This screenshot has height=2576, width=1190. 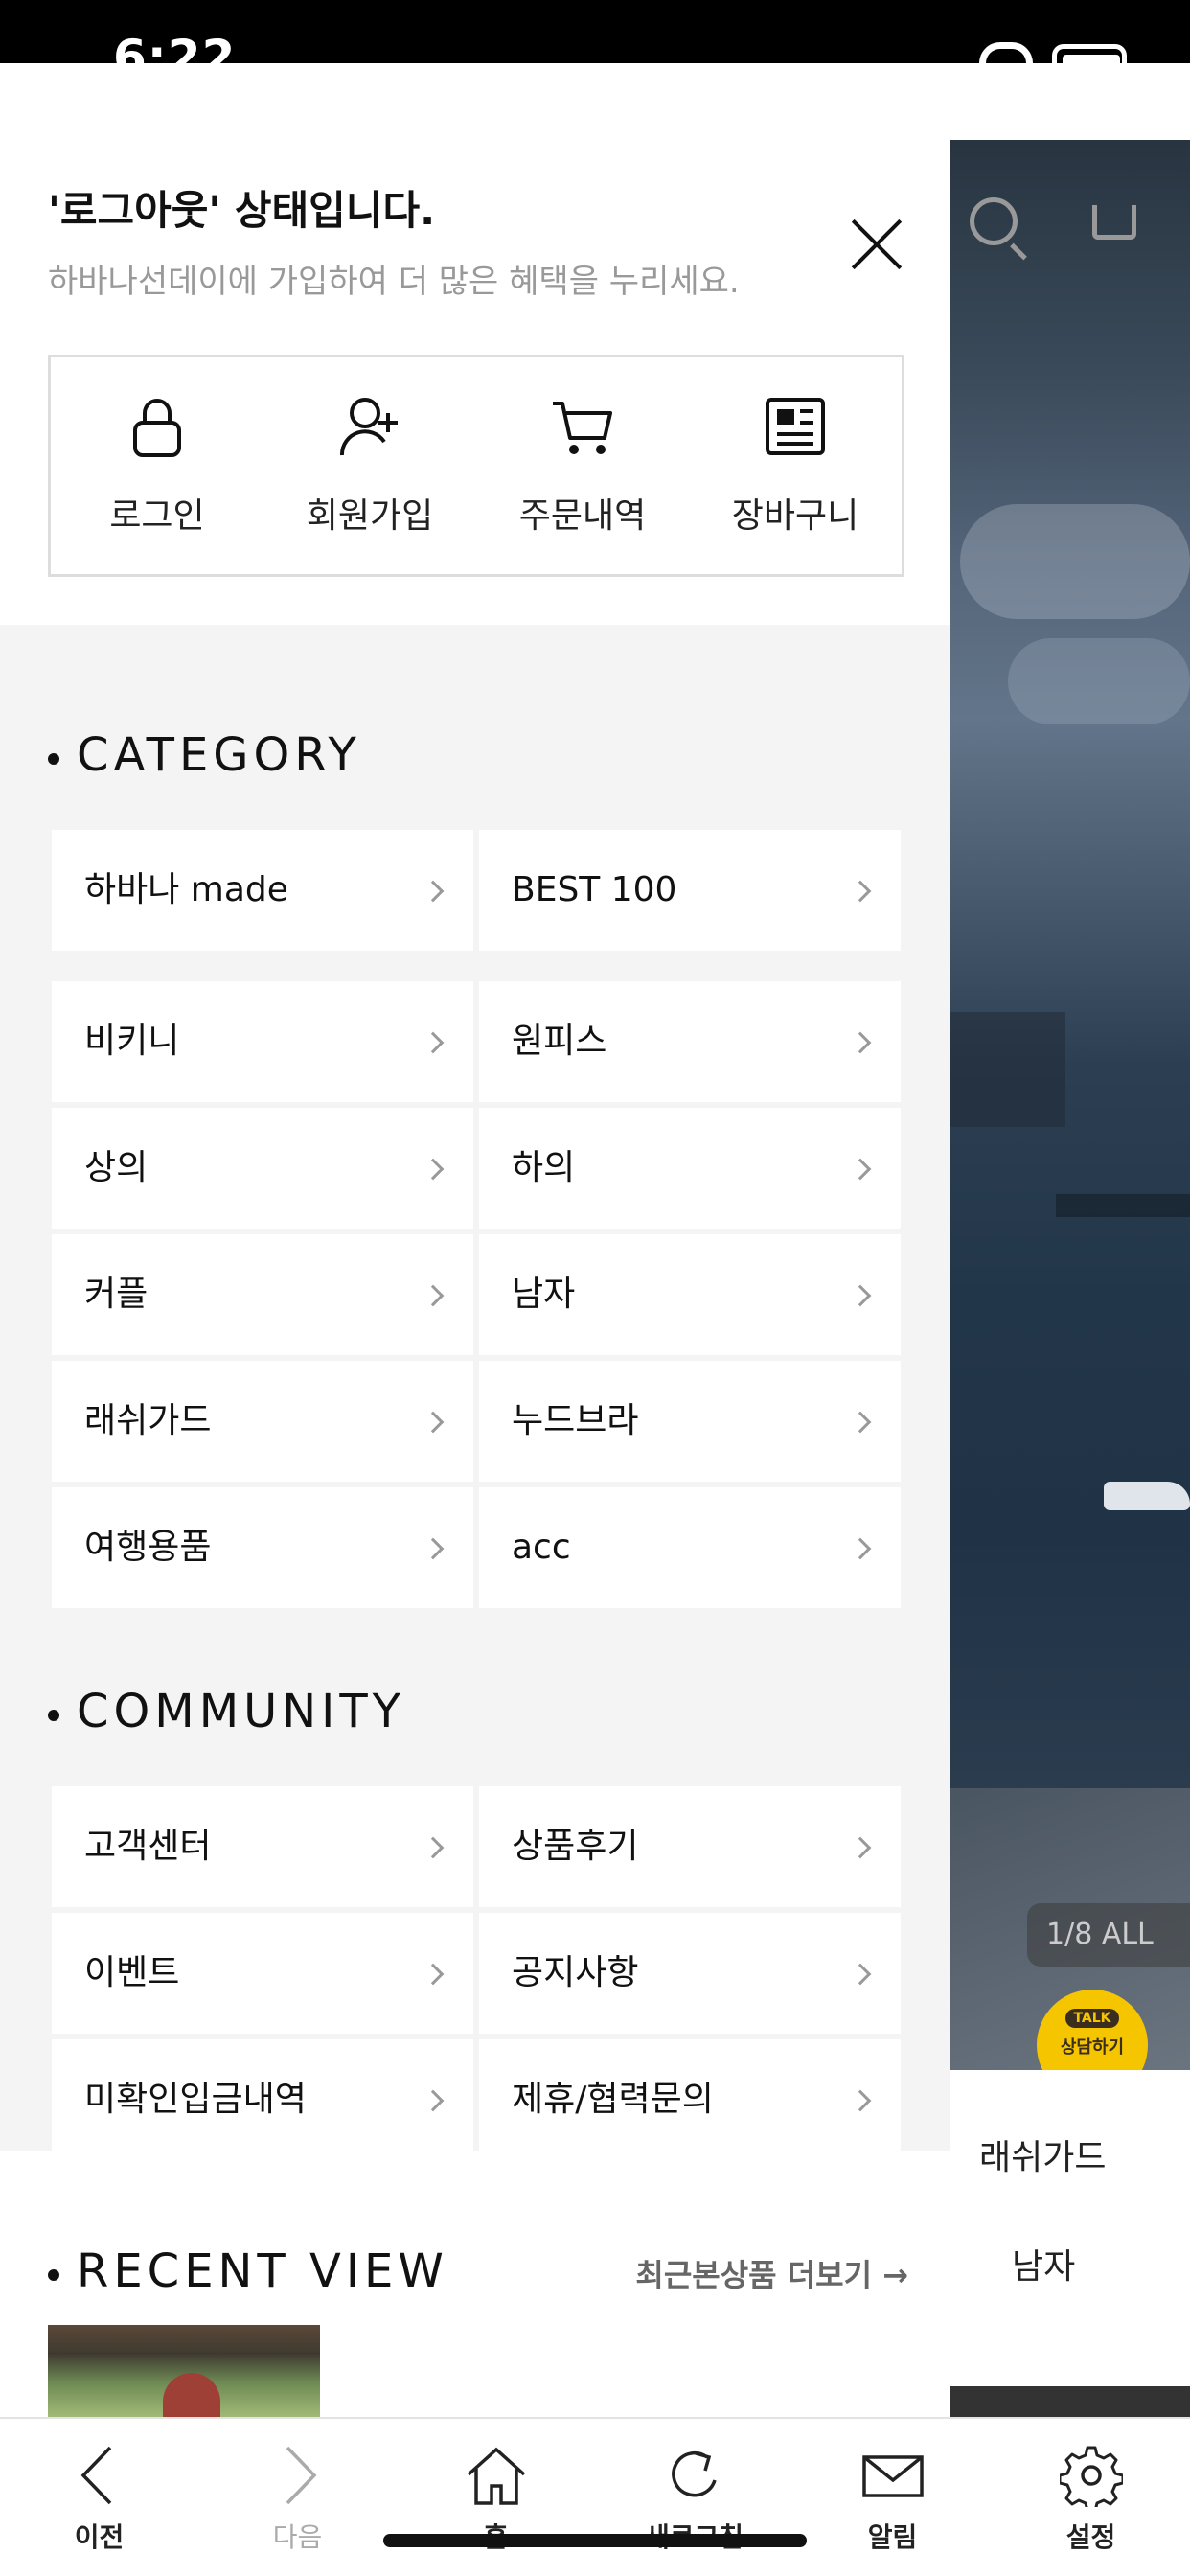 I want to click on lock-icon, so click(x=157, y=428).